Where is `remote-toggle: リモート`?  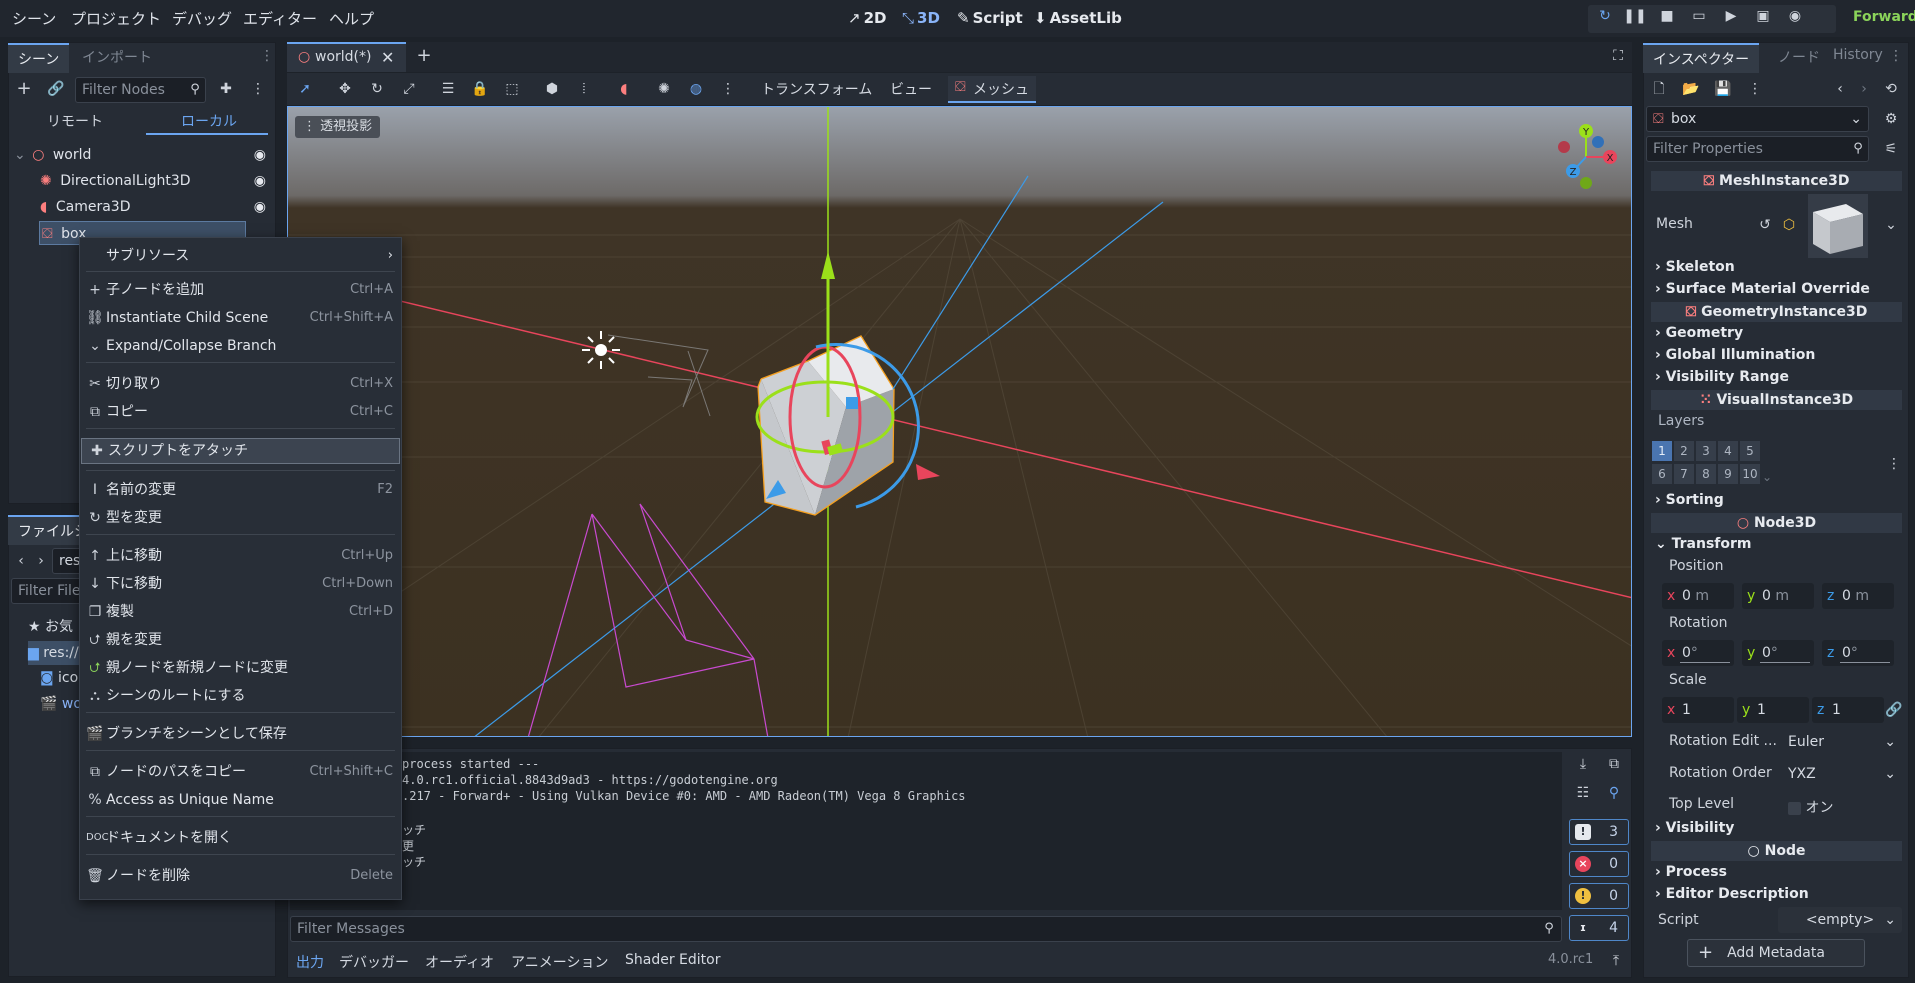 remote-toggle: リモート is located at coordinates (75, 121).